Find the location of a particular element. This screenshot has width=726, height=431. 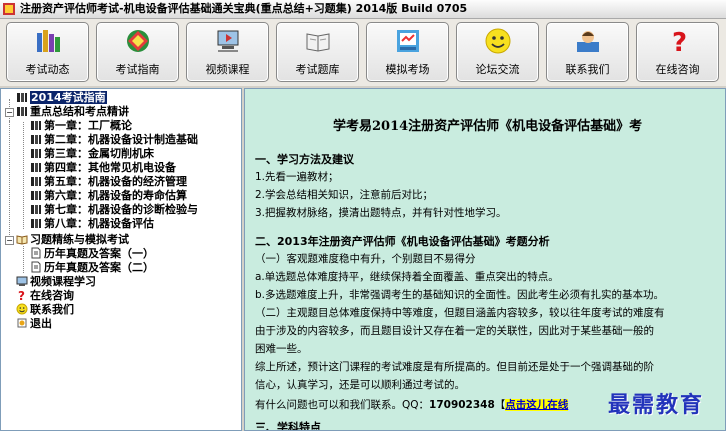

online-chat-link: 点击这儿在线 is located at coordinates (537, 405).